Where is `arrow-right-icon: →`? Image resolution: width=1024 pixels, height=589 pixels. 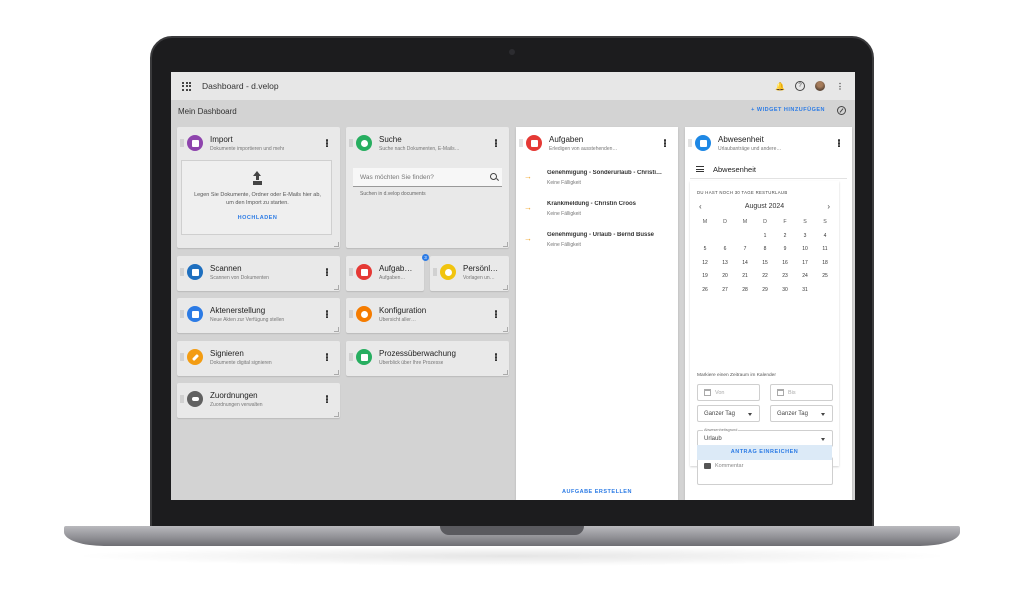 arrow-right-icon: → is located at coordinates (528, 176).